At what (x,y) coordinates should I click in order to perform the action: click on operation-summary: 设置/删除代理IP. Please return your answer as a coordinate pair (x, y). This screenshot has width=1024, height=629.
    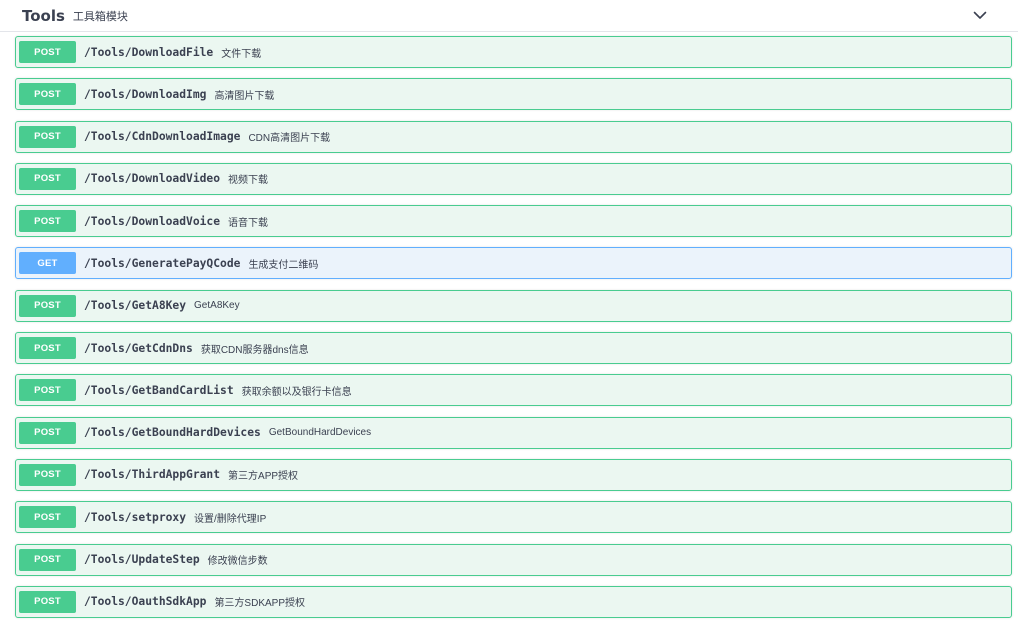
    Looking at the image, I should click on (230, 519).